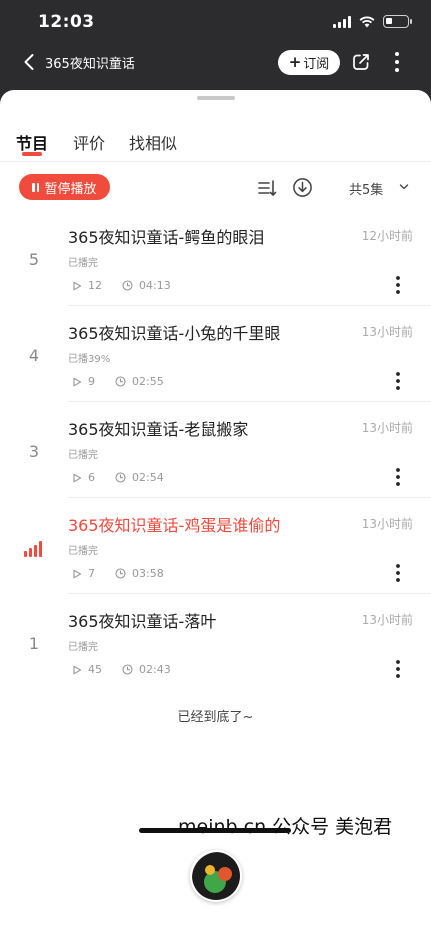 Image resolution: width=431 pixels, height=933 pixels. What do you see at coordinates (397, 21) in the screenshot?
I see `battery-icon` at bounding box center [397, 21].